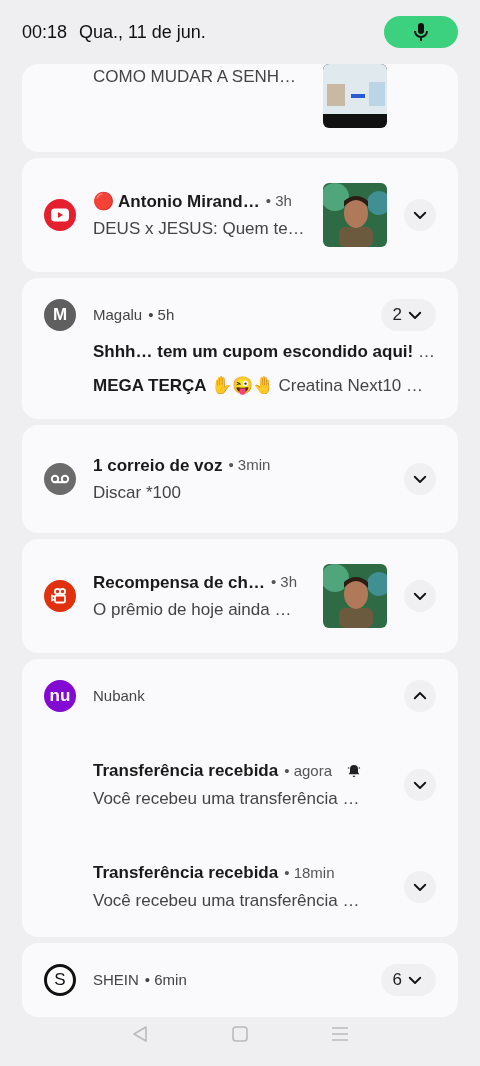  I want to click on video-play-icon, so click(60, 215).